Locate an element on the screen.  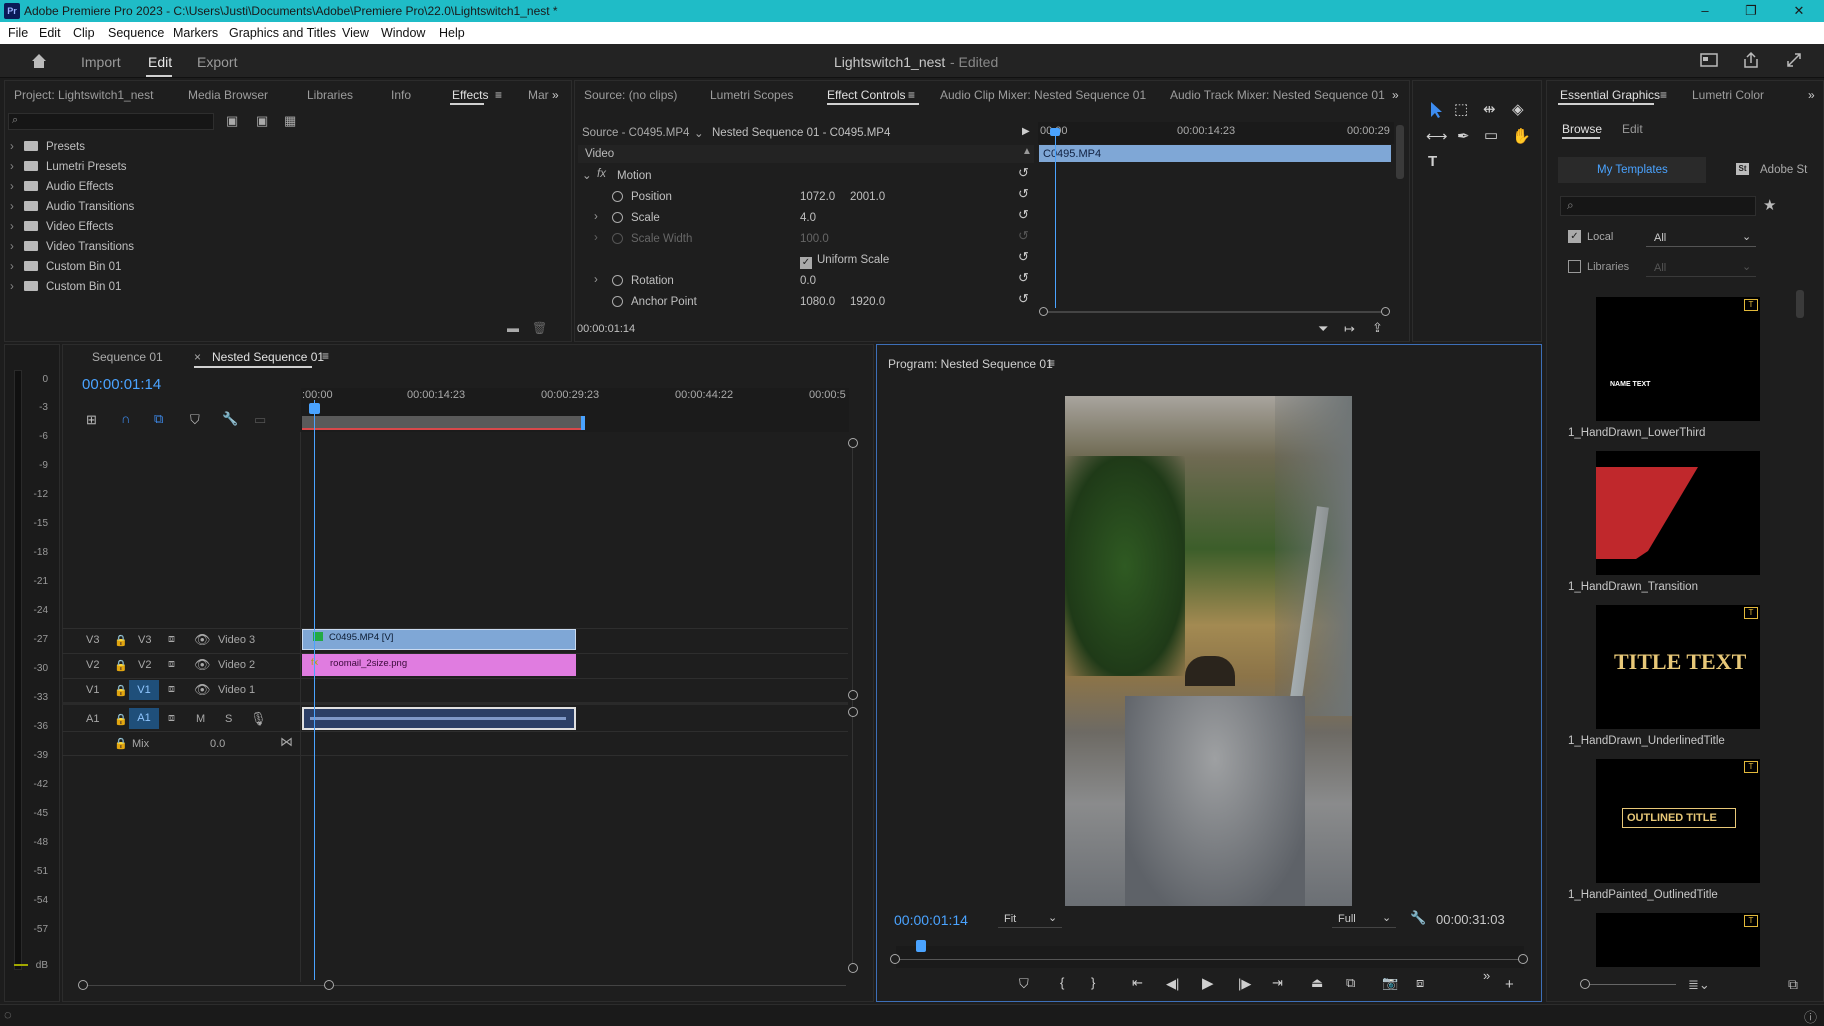
program-timecode: 00:00:01:14 is located at coordinates (931, 920).